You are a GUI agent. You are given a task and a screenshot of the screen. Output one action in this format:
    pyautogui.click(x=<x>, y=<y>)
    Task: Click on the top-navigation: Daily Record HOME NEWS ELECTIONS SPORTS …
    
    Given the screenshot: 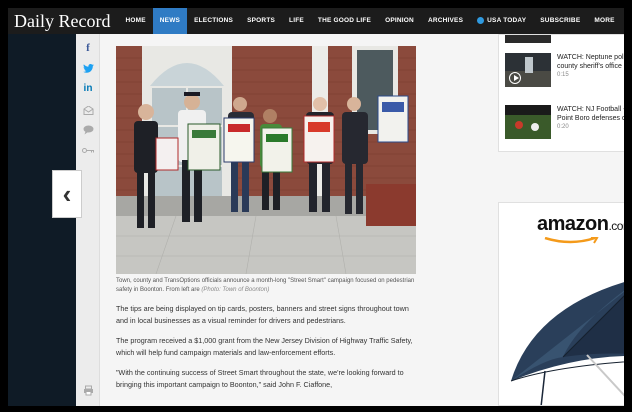 What is the action you would take?
    pyautogui.click(x=316, y=21)
    